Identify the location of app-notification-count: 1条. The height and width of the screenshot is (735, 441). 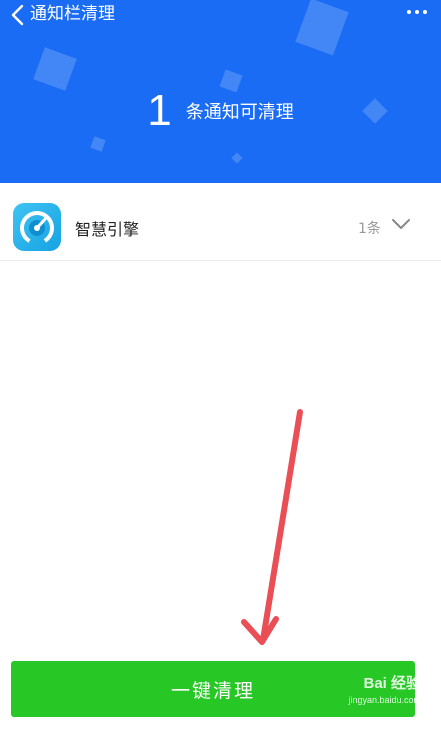
(369, 229).